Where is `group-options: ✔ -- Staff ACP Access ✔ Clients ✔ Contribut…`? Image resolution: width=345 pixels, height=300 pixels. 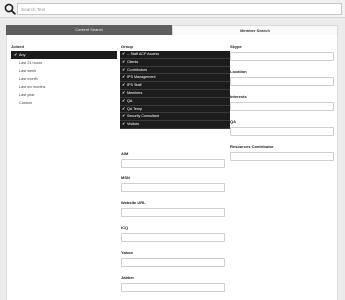 group-options: ✔ -- Staff ACP Access ✔ Clients ✔ Contribut… is located at coordinates (175, 90).